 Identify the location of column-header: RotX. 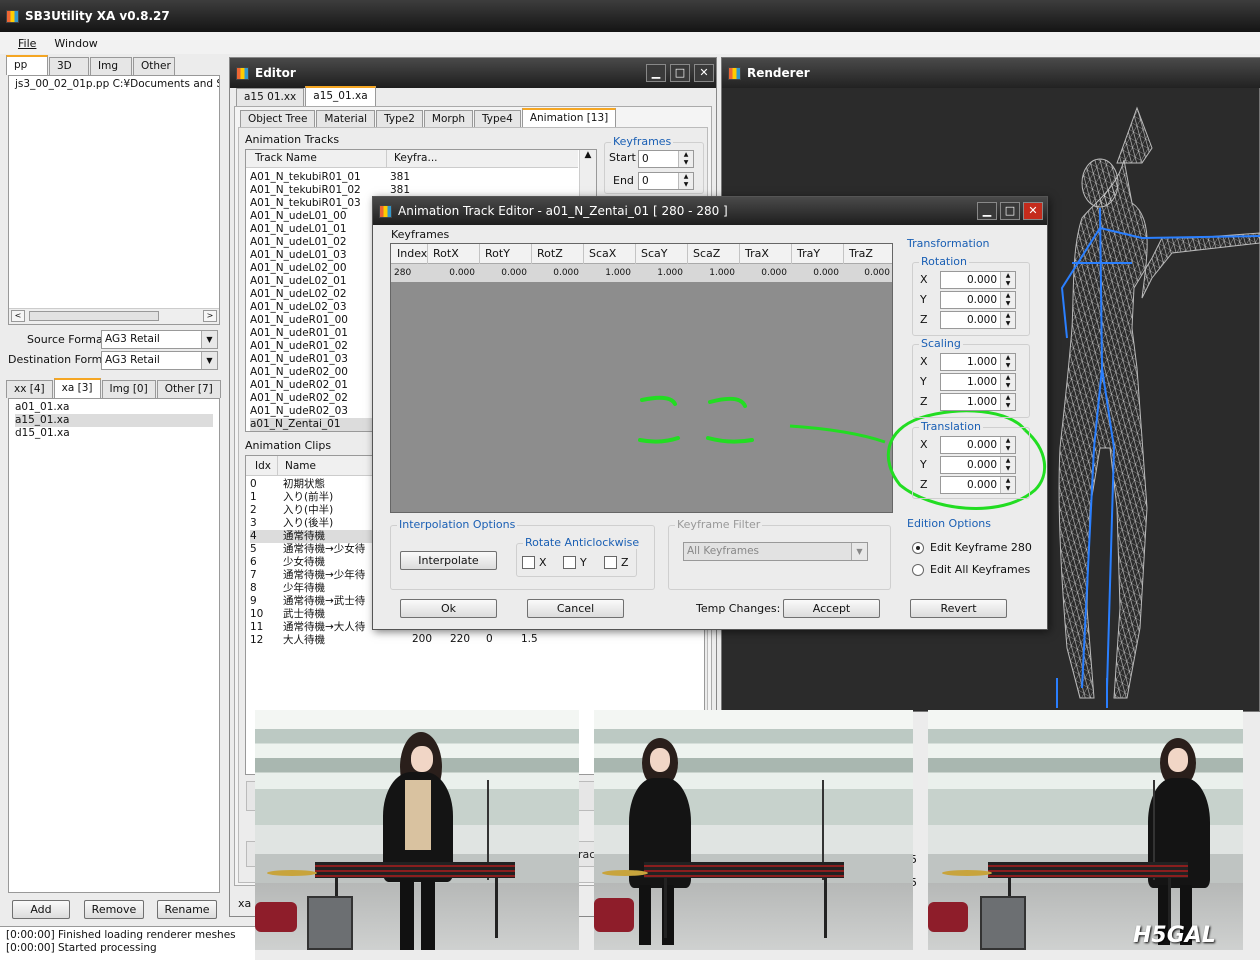
(446, 253).